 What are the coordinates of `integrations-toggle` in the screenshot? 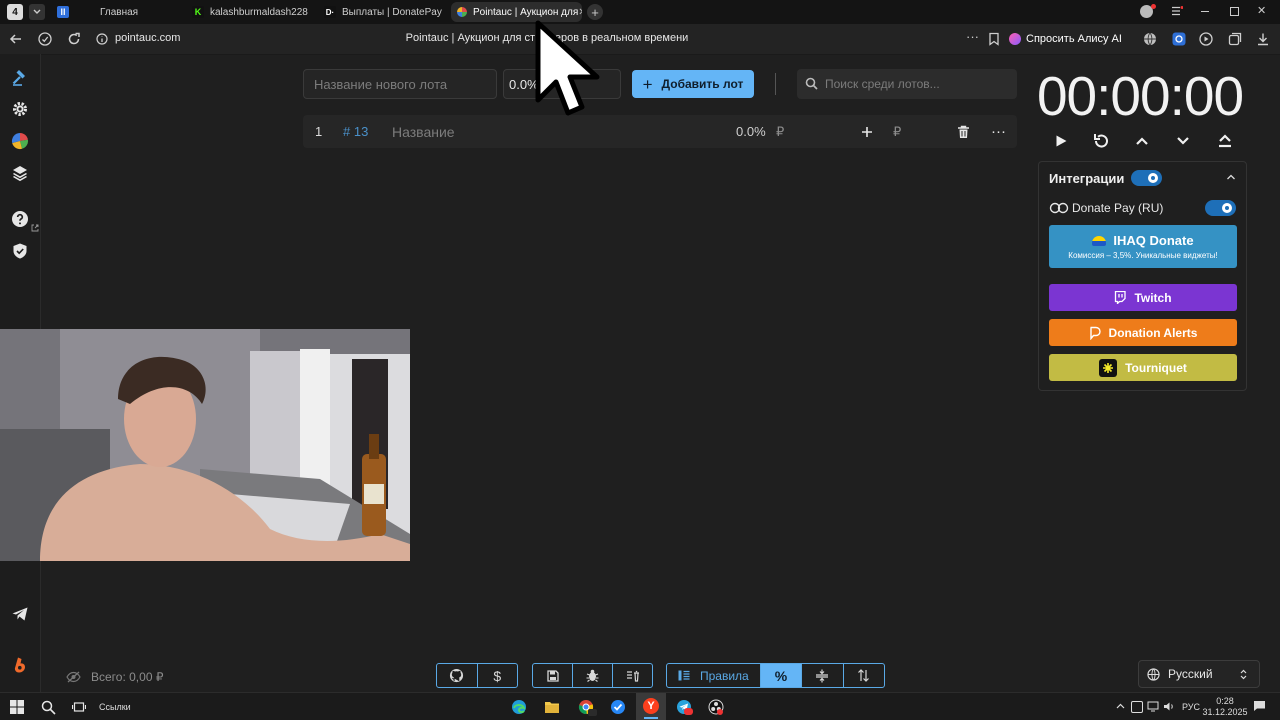 It's located at (1146, 178).